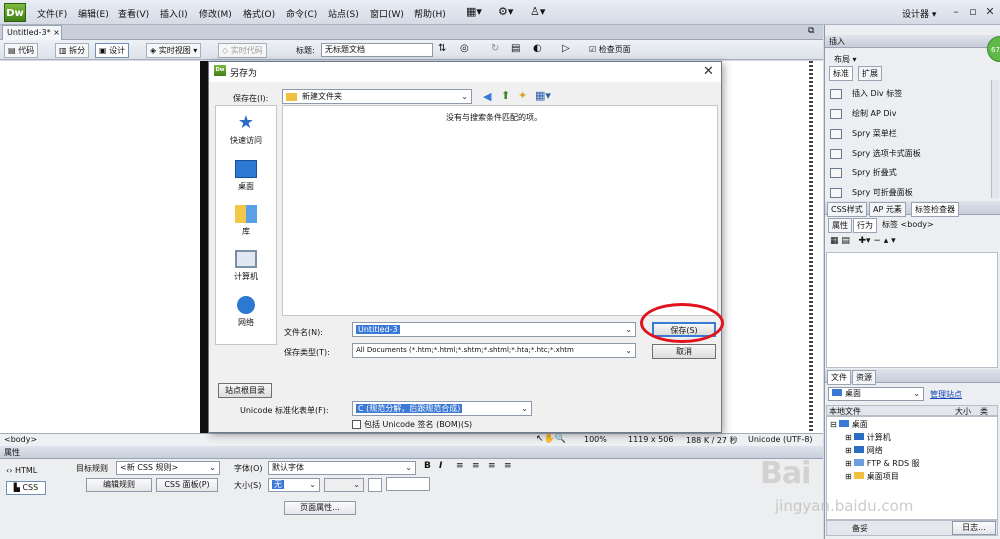 This screenshot has width=1000, height=539. What do you see at coordinates (946, 394) in the screenshot?
I see `manage-sites-link: 管理站点` at bounding box center [946, 394].